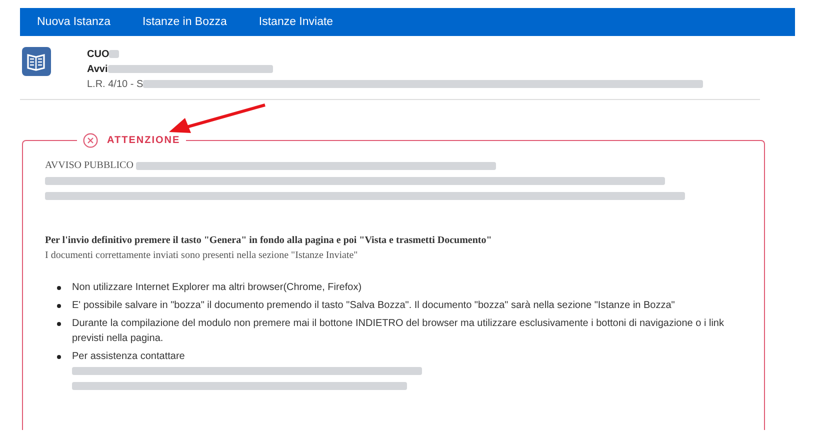 The image size is (815, 439). What do you see at coordinates (89, 165) in the screenshot?
I see `intro-text: AVVISO PUBBLICO` at bounding box center [89, 165].